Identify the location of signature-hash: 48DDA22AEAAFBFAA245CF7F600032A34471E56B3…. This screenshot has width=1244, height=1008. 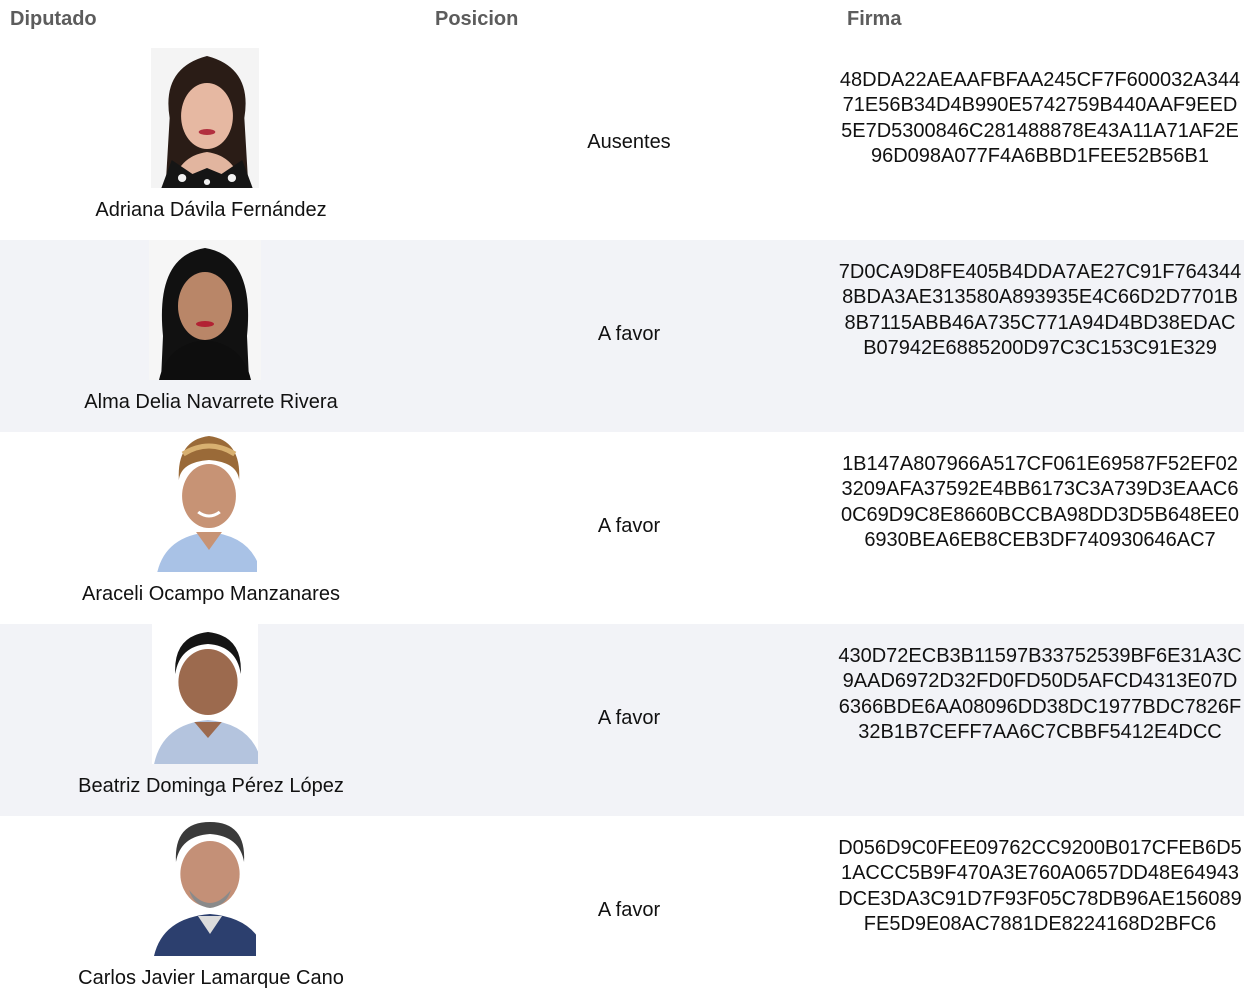
(1040, 118).